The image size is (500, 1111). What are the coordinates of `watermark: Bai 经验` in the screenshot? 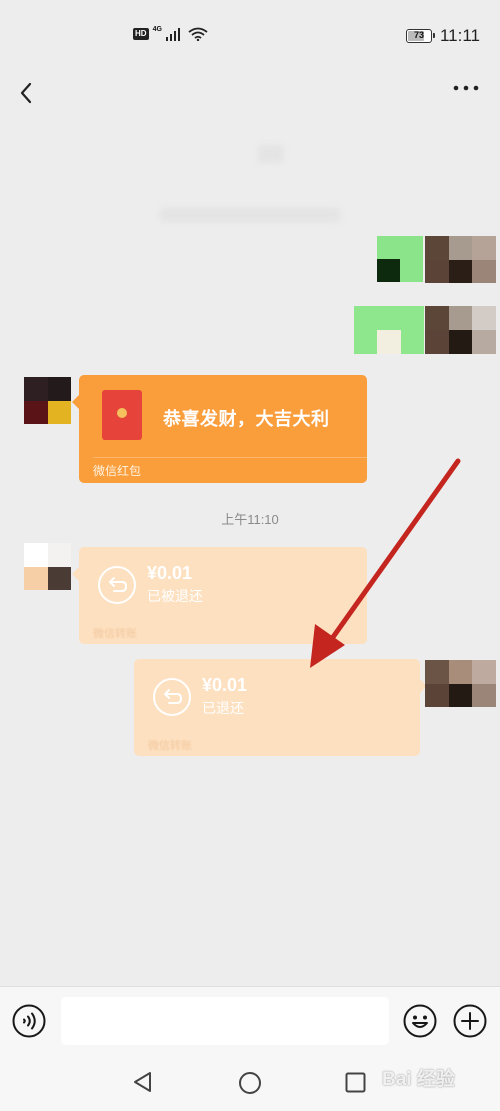 It's located at (437, 1078).